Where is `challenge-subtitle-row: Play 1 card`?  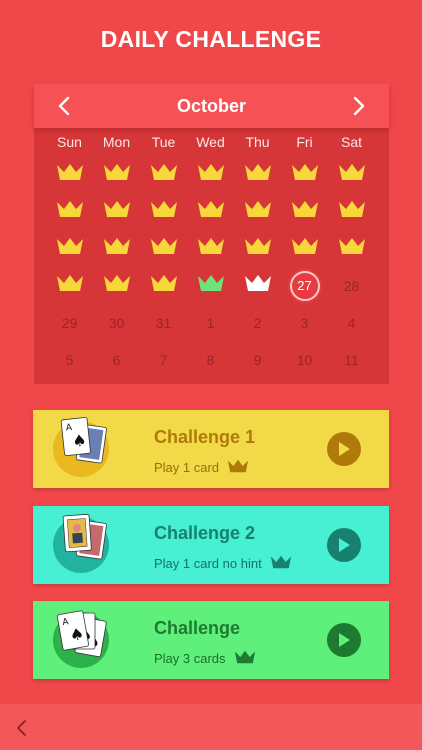 challenge-subtitle-row: Play 1 card is located at coordinates (201, 467).